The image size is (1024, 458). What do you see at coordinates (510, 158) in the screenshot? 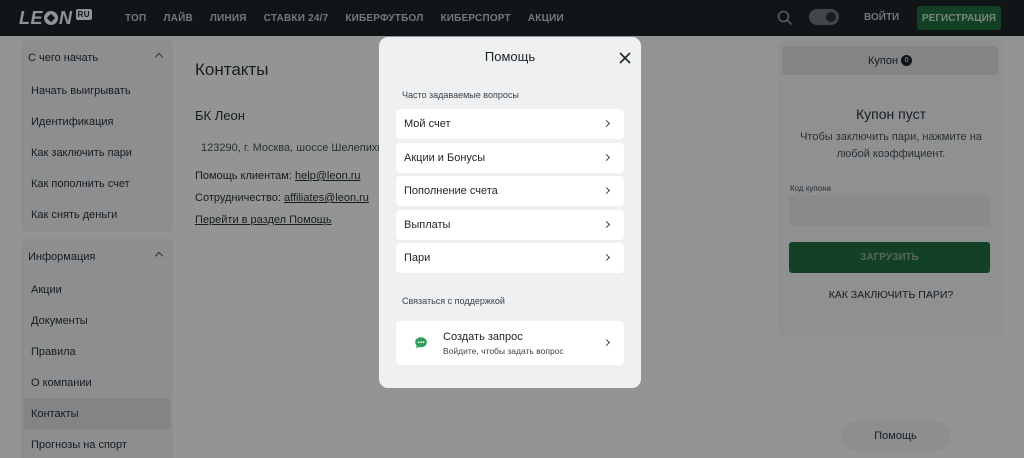
I see `faq-item-promotions-bonuses: Акции и Бонусы` at bounding box center [510, 158].